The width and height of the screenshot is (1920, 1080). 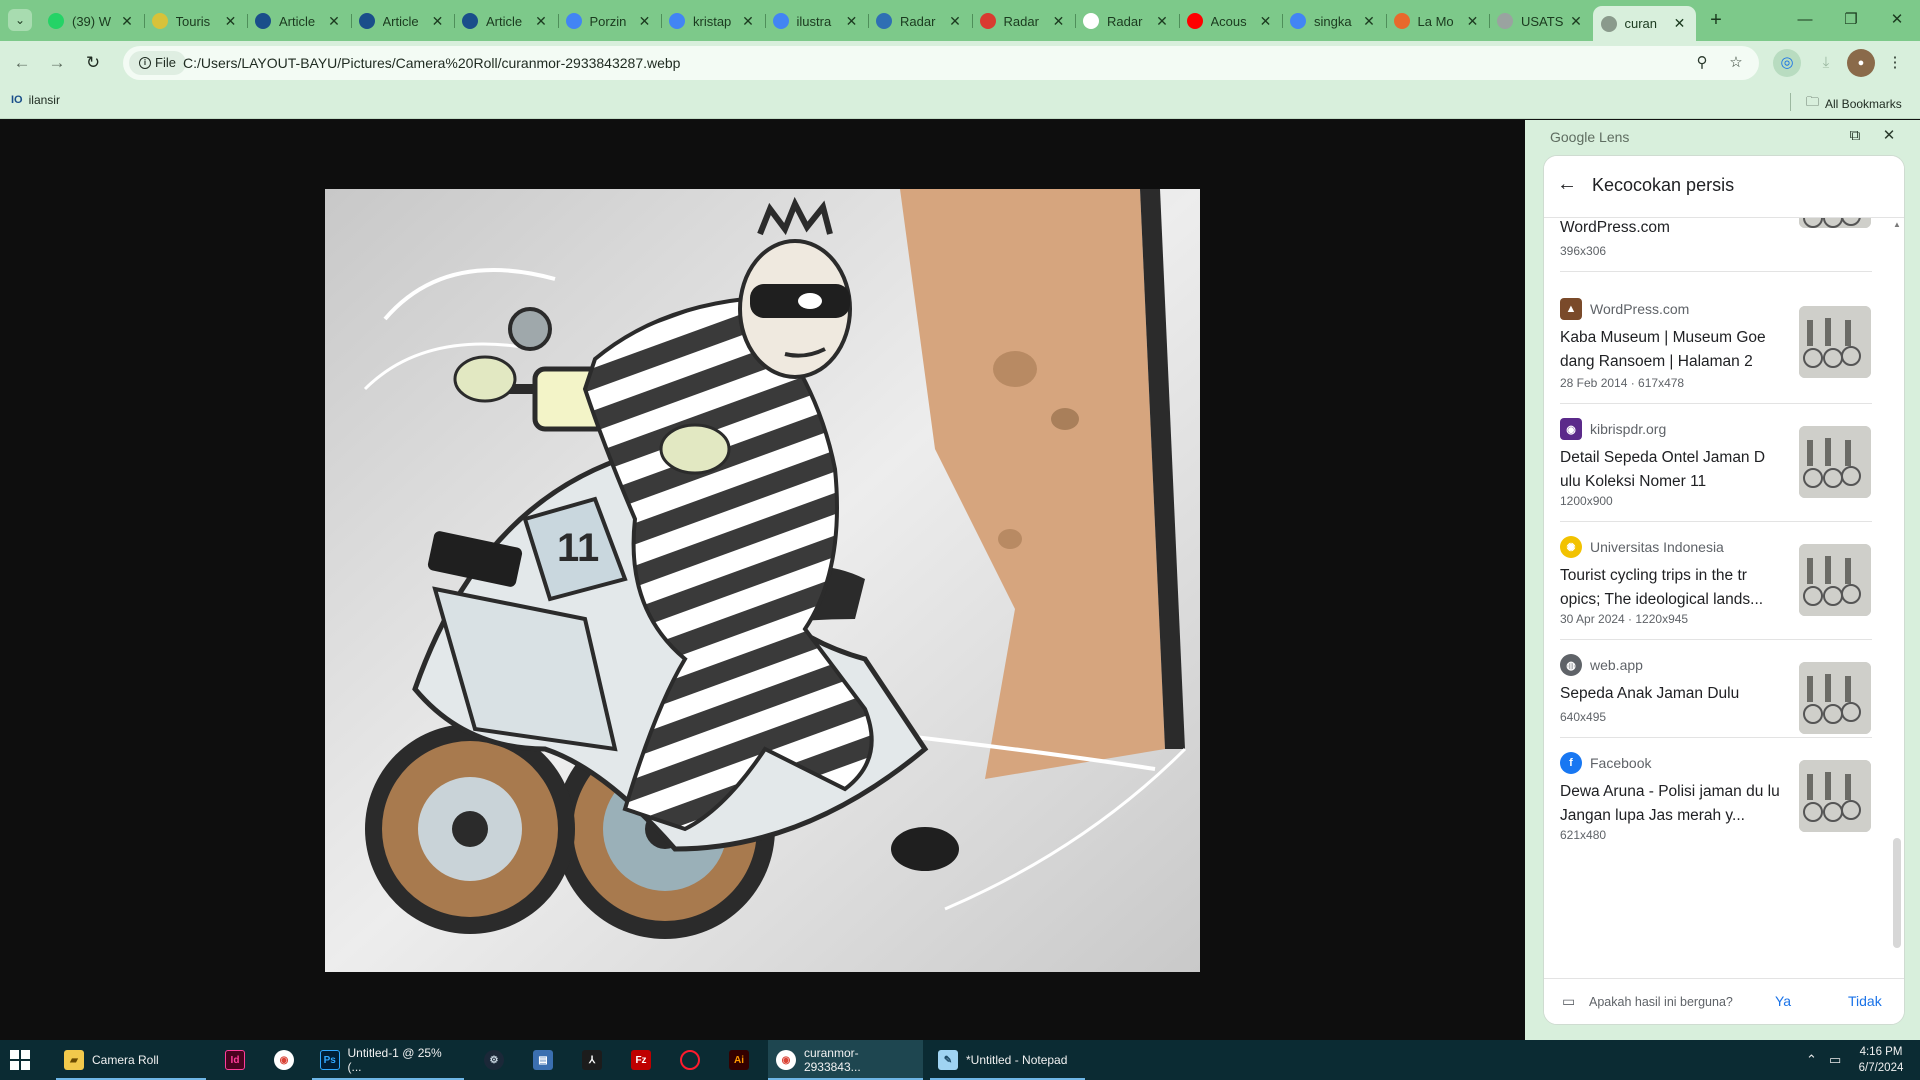 I want to click on folder-icon: ▰, so click(x=74, y=1060).